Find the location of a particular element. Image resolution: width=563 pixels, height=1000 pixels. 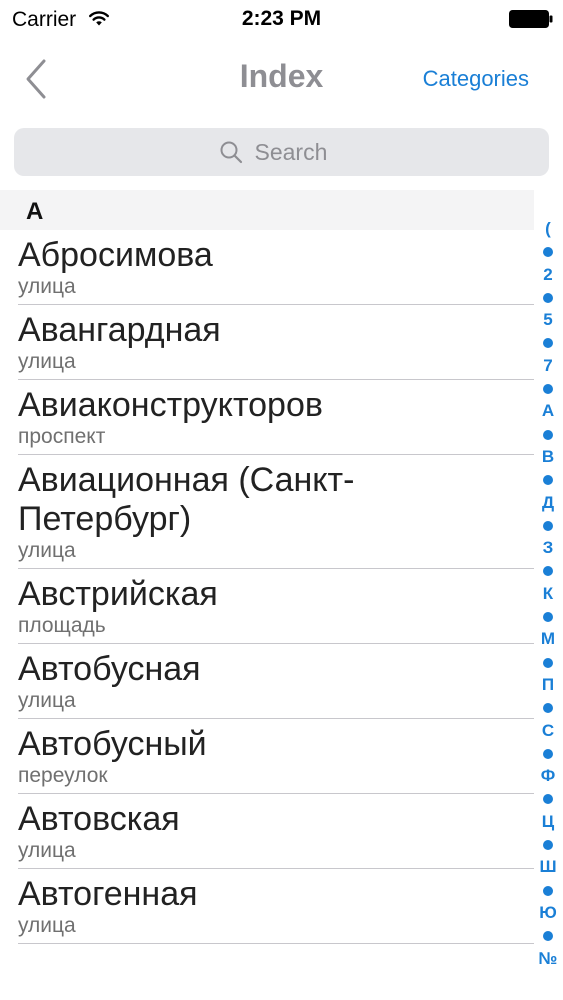

list-item: Автовская улица is located at coordinates (267, 831).